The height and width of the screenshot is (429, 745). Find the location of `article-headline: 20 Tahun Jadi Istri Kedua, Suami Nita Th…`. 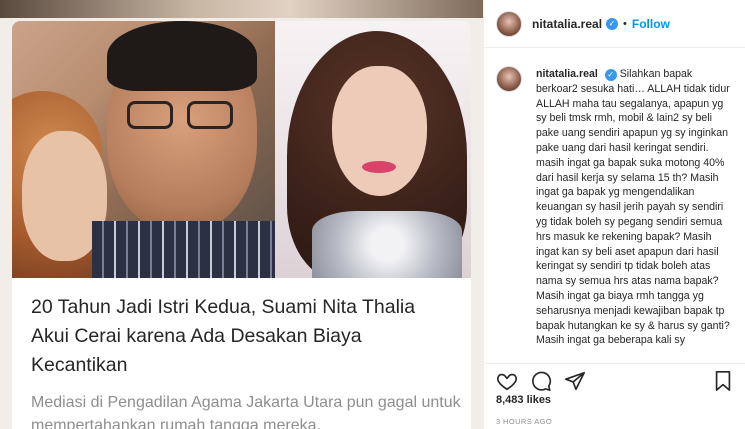

article-headline: 20 Tahun Jadi Istri Kedua, Suami Nita Th… is located at coordinates (223, 336).